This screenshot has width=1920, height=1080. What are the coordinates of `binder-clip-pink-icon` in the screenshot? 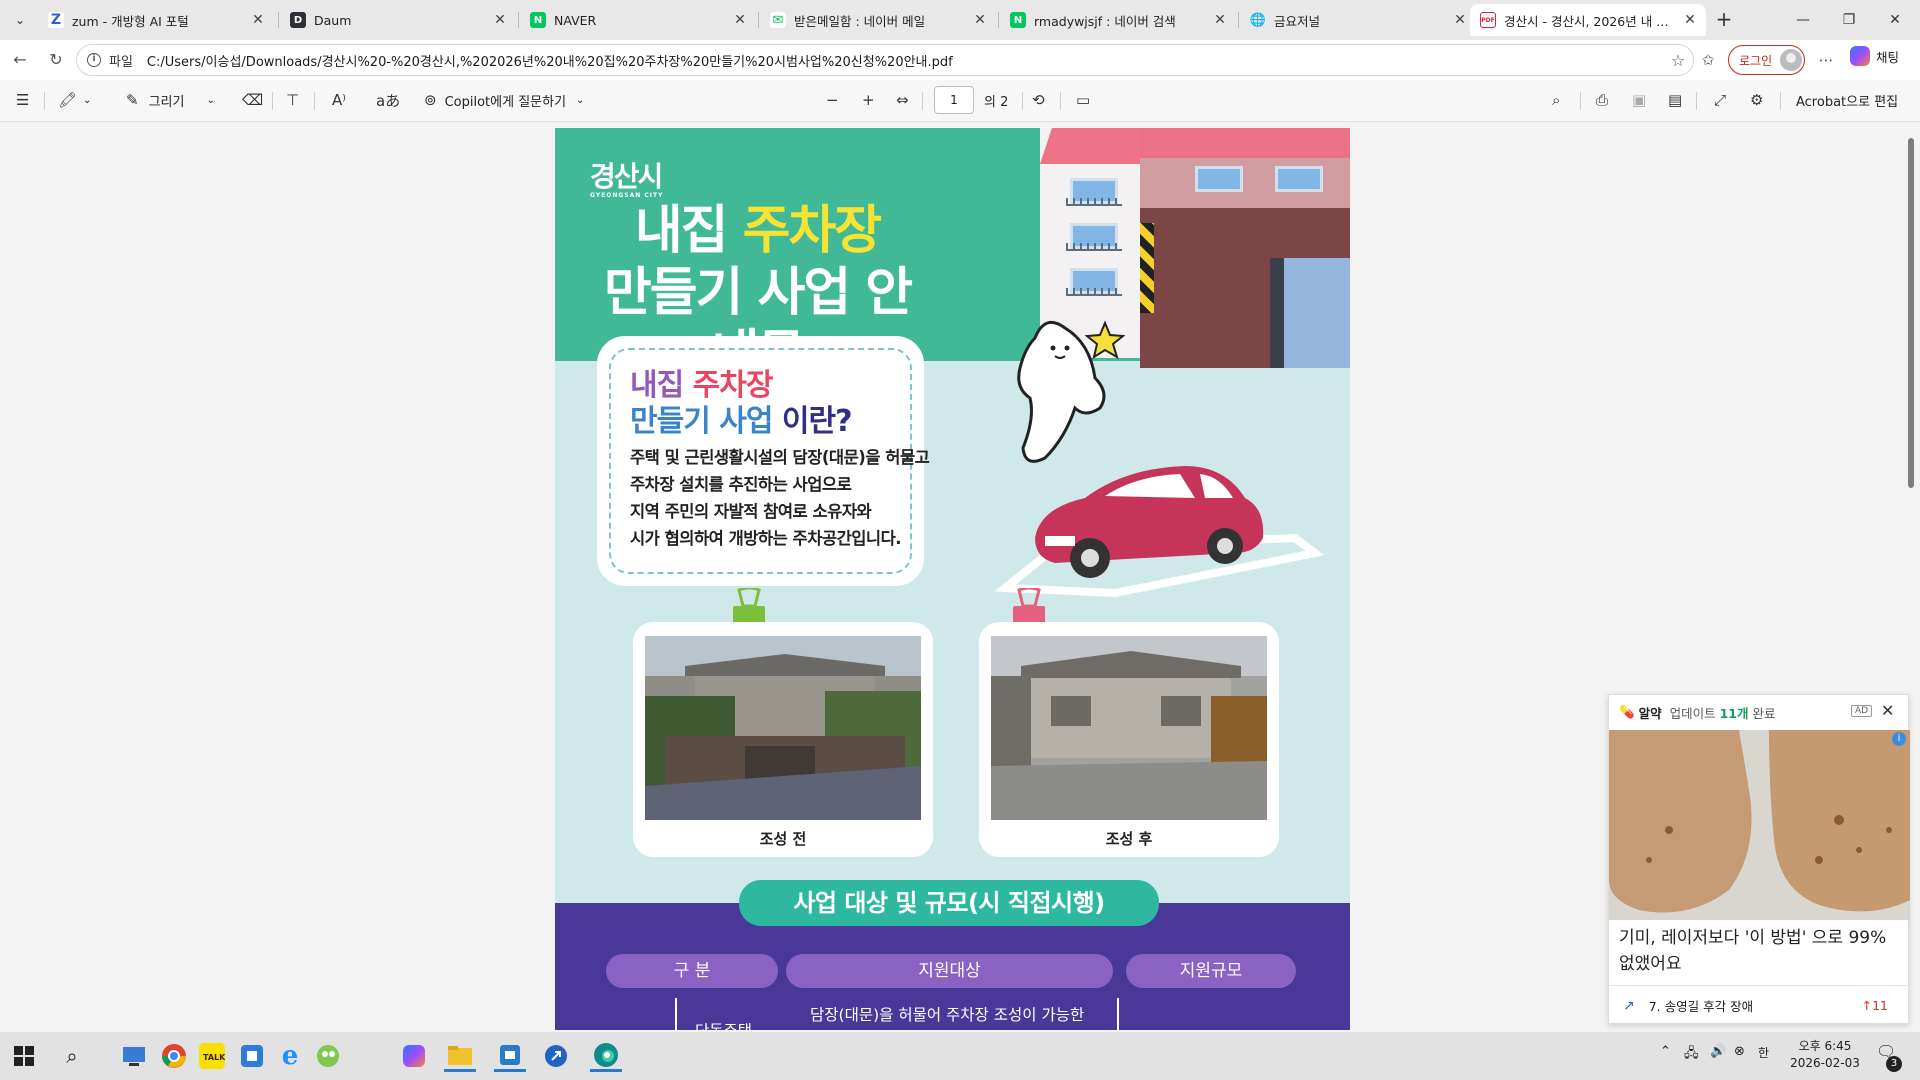 It's located at (1029, 606).